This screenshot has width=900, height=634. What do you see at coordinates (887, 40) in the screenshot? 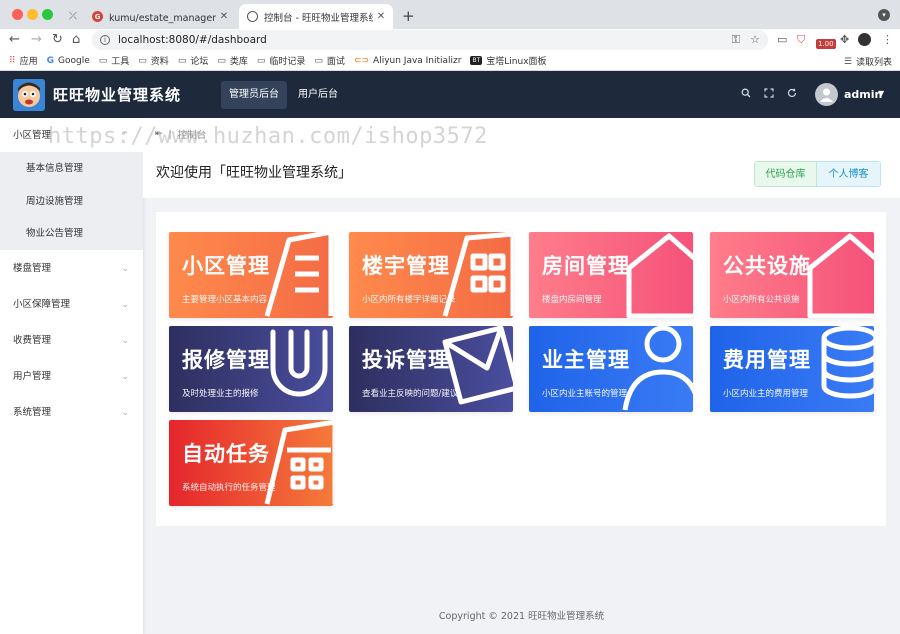
I see `browser-menu-icon: ⋮` at bounding box center [887, 40].